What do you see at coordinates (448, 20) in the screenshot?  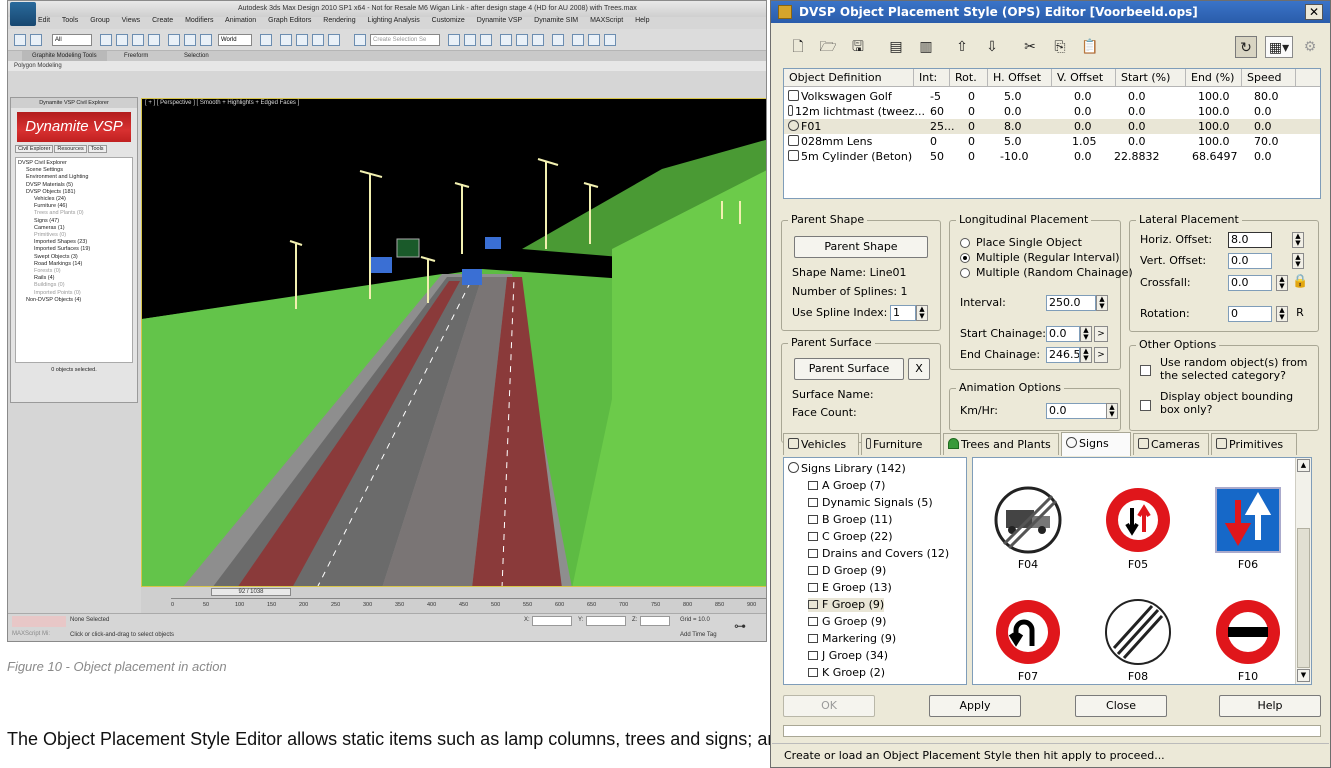 I see `menu-customize: Customize` at bounding box center [448, 20].